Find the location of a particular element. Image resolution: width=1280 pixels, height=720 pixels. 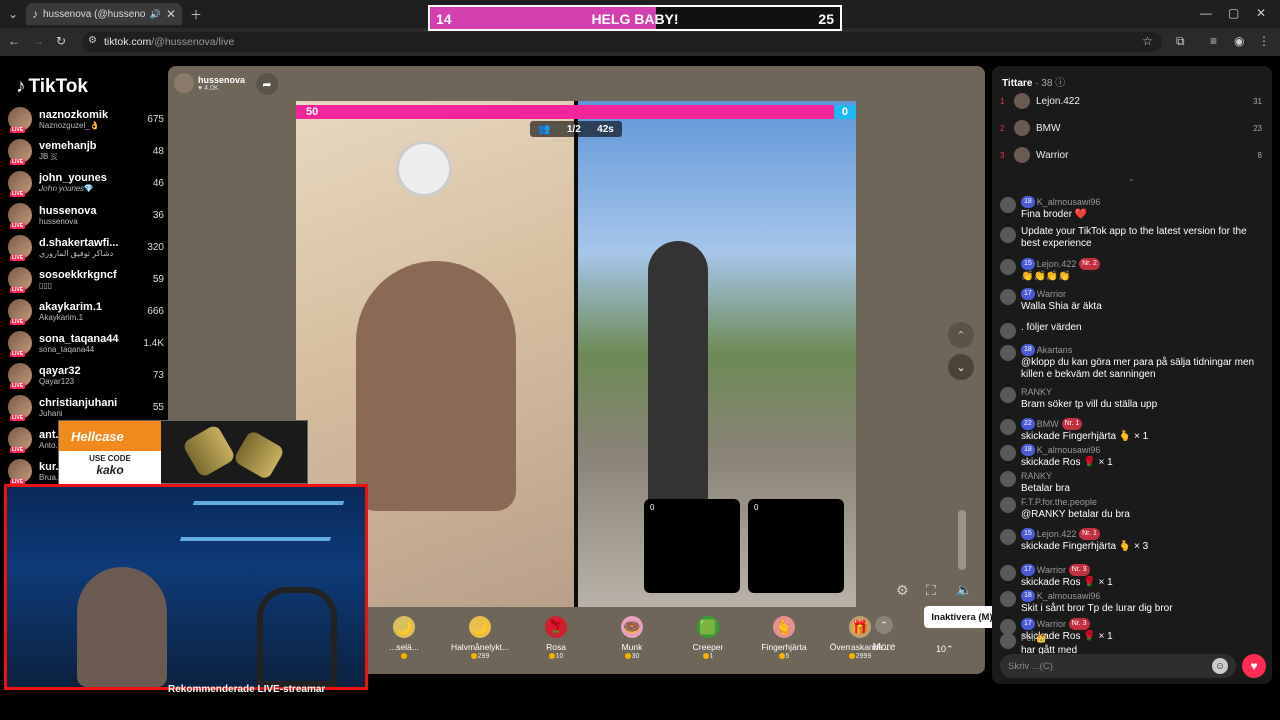

maximize-icon: ▢ is located at coordinates (1233, 13).